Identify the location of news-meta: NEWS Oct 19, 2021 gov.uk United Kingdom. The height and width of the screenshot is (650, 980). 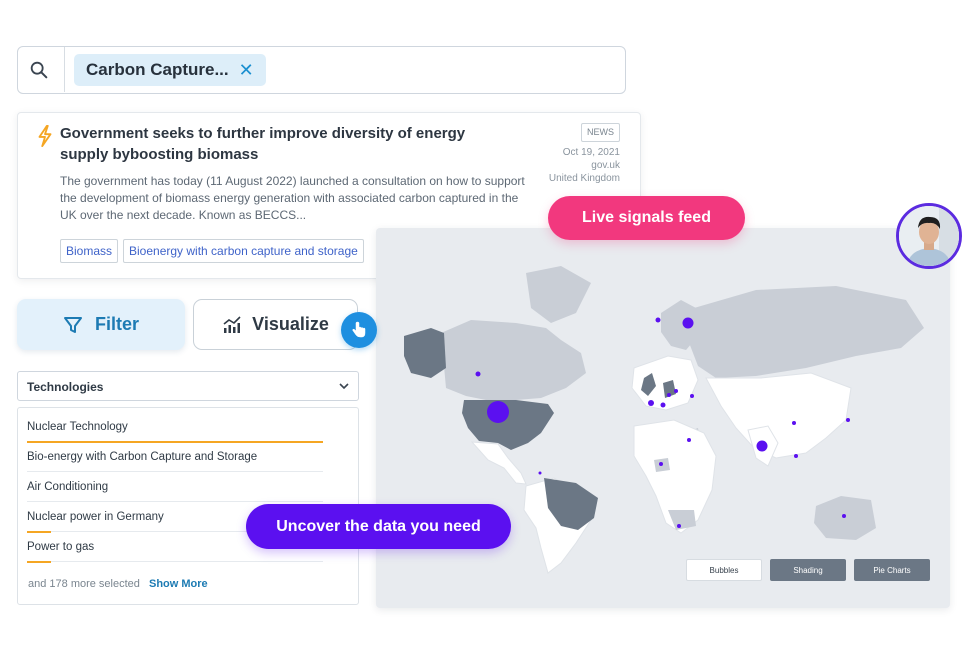
(584, 154).